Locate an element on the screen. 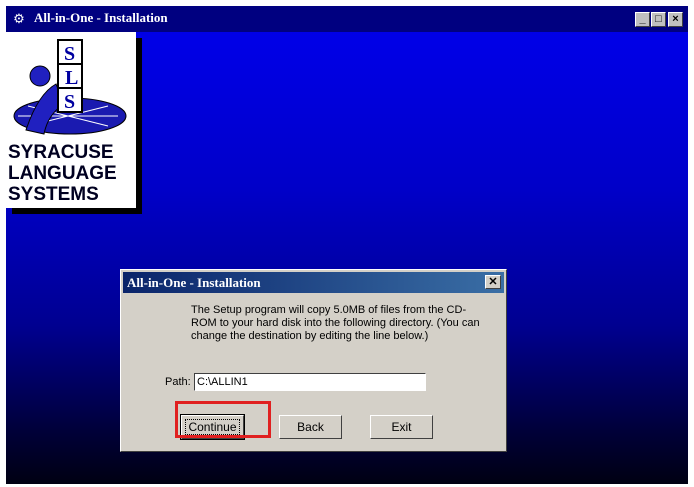 The image size is (694, 487). dialog-title-bar: All-in-One - Installation ✕ is located at coordinates (313, 282).